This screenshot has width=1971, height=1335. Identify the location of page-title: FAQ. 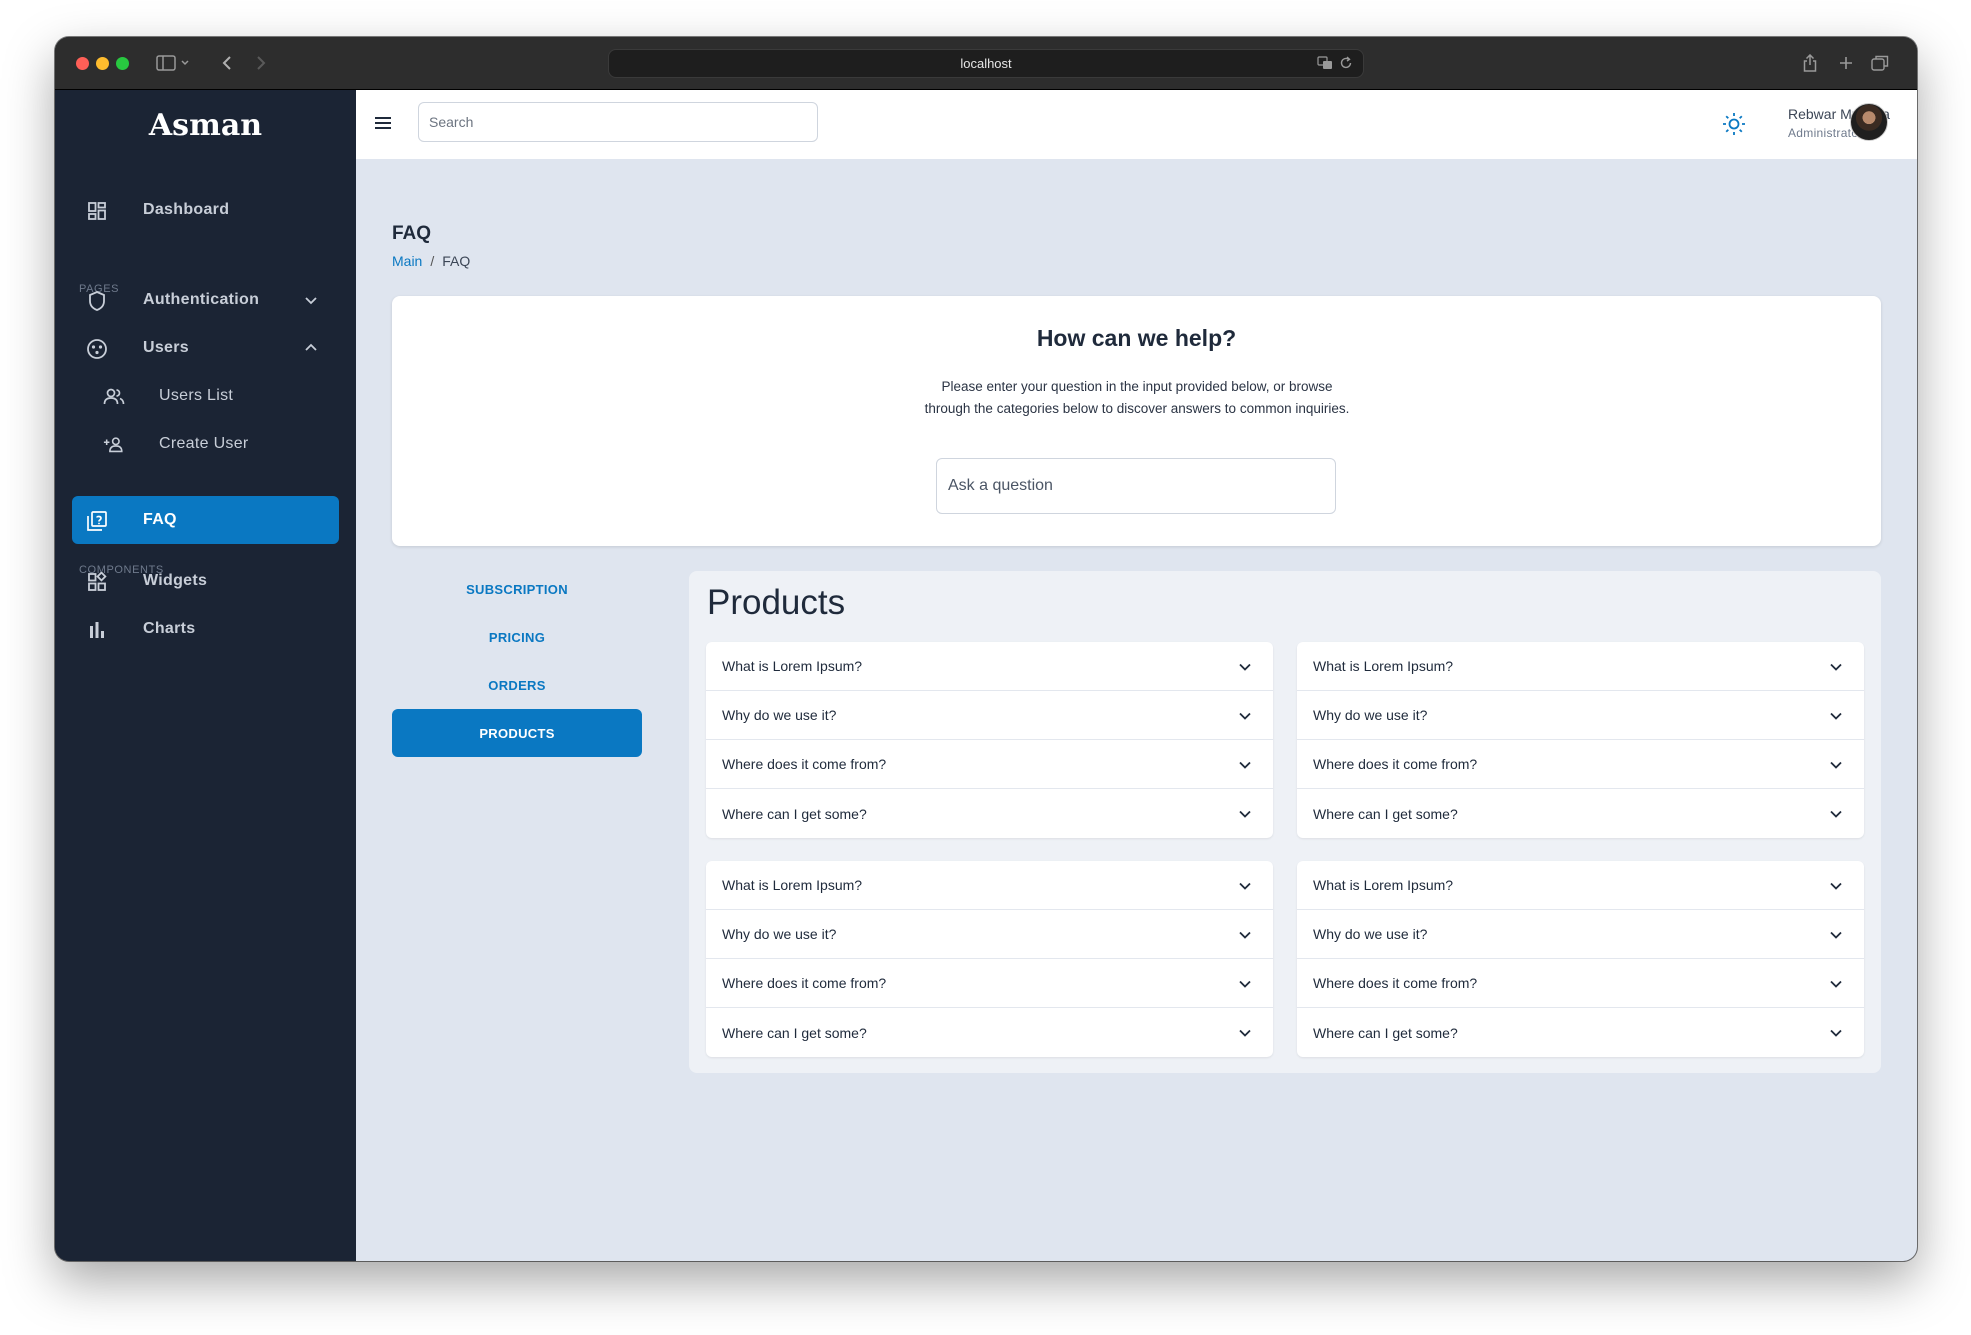
(412, 233).